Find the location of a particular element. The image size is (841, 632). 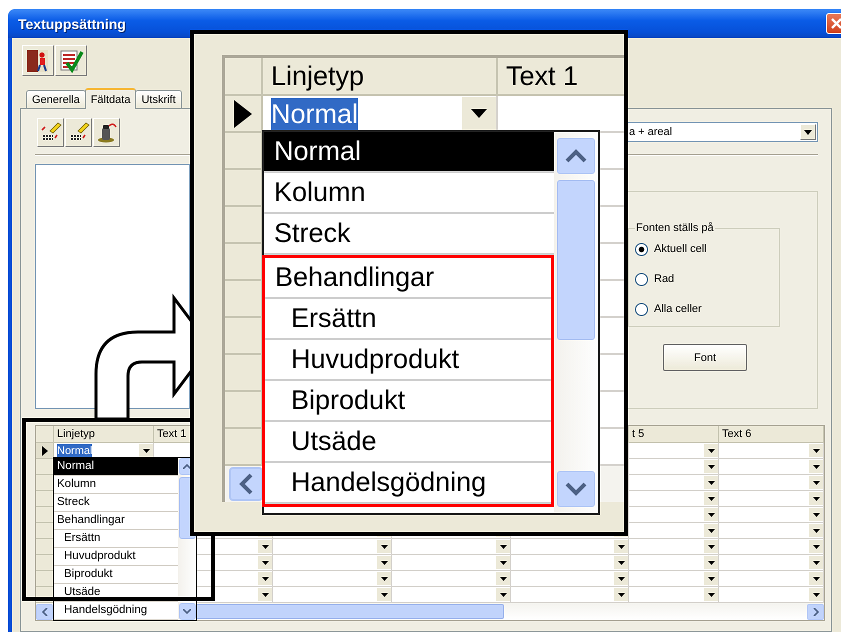

column-header: Text 1 is located at coordinates (561, 77).